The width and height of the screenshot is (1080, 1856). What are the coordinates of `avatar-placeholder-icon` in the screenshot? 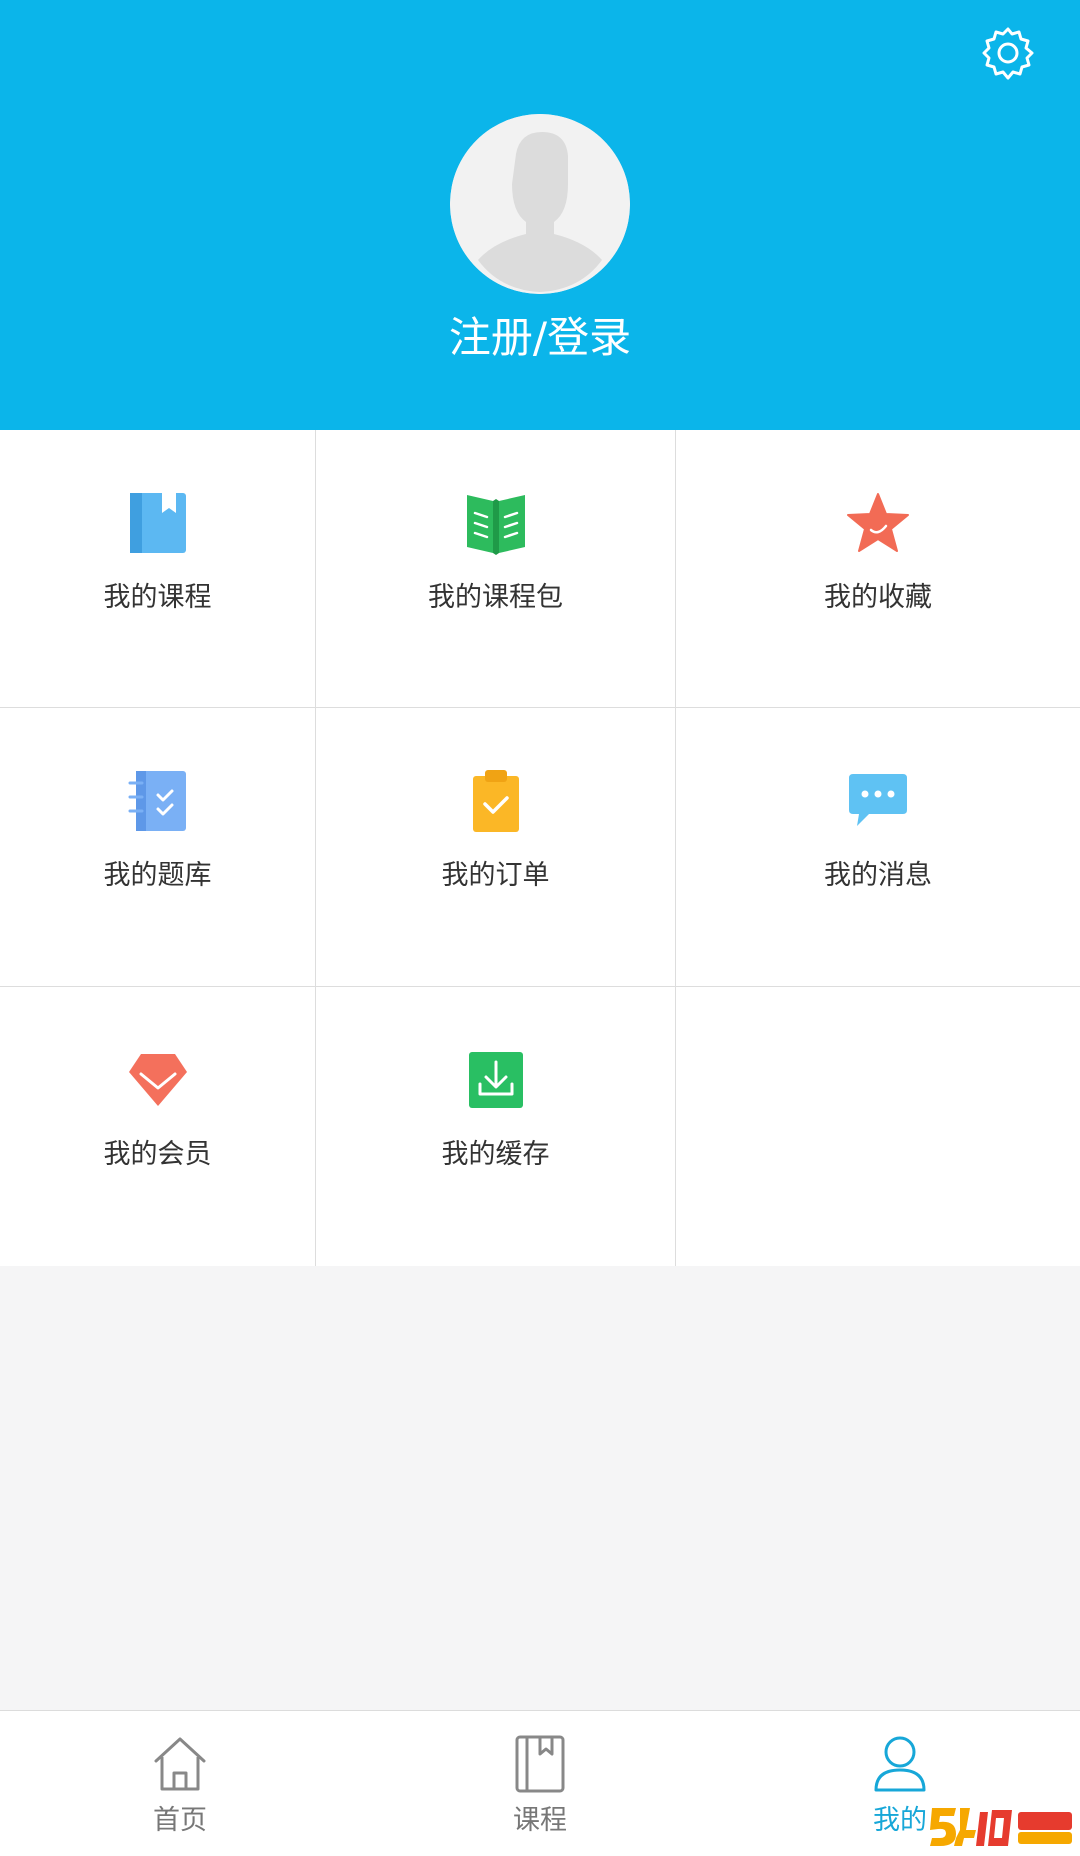 It's located at (540, 204).